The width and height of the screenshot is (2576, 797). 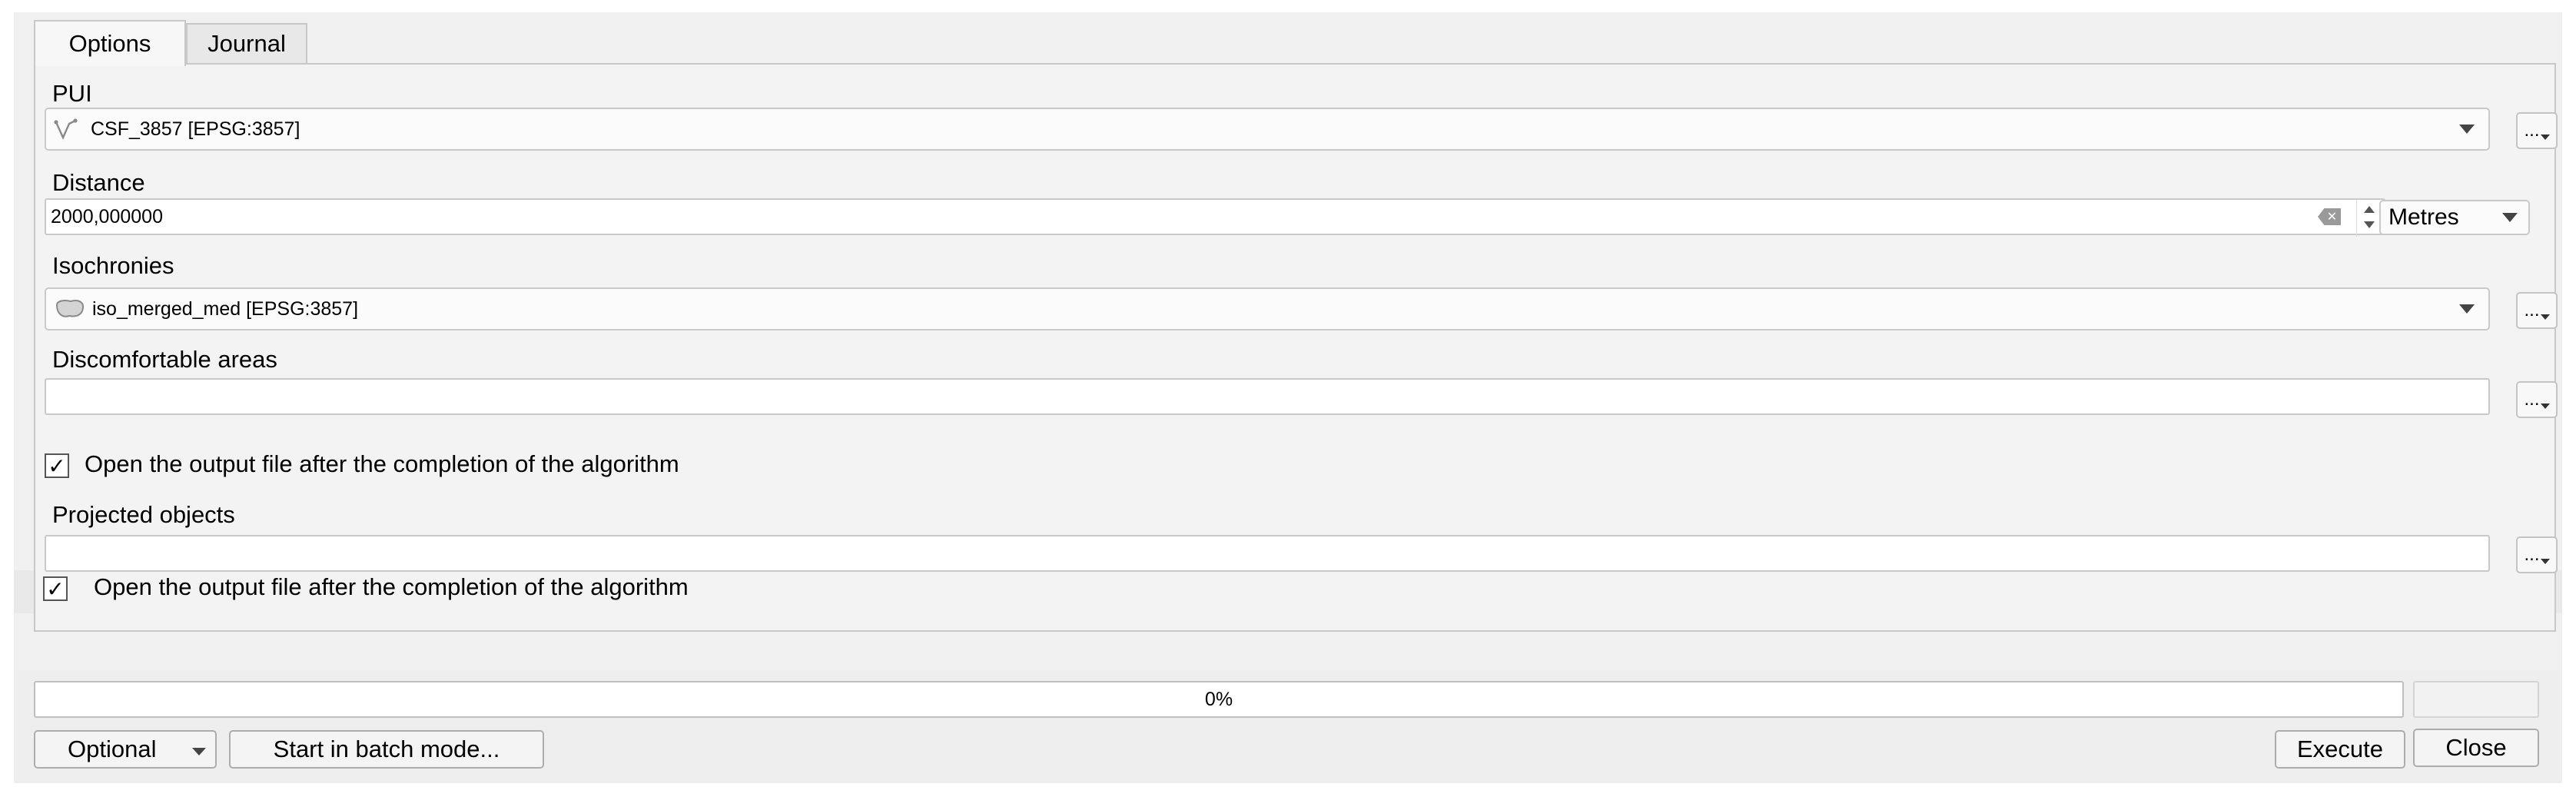 What do you see at coordinates (69, 129) in the screenshot?
I see `line-layer-icon` at bounding box center [69, 129].